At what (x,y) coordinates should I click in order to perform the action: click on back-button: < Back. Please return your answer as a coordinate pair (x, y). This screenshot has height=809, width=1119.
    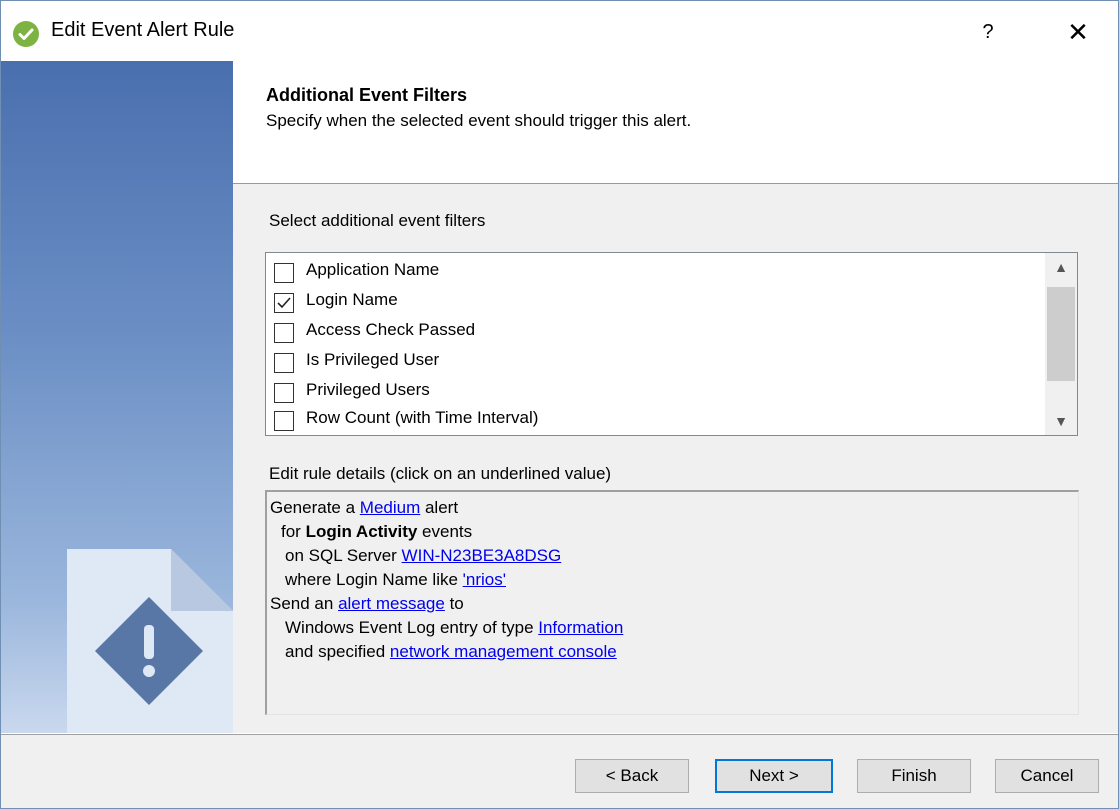
    Looking at the image, I should click on (632, 776).